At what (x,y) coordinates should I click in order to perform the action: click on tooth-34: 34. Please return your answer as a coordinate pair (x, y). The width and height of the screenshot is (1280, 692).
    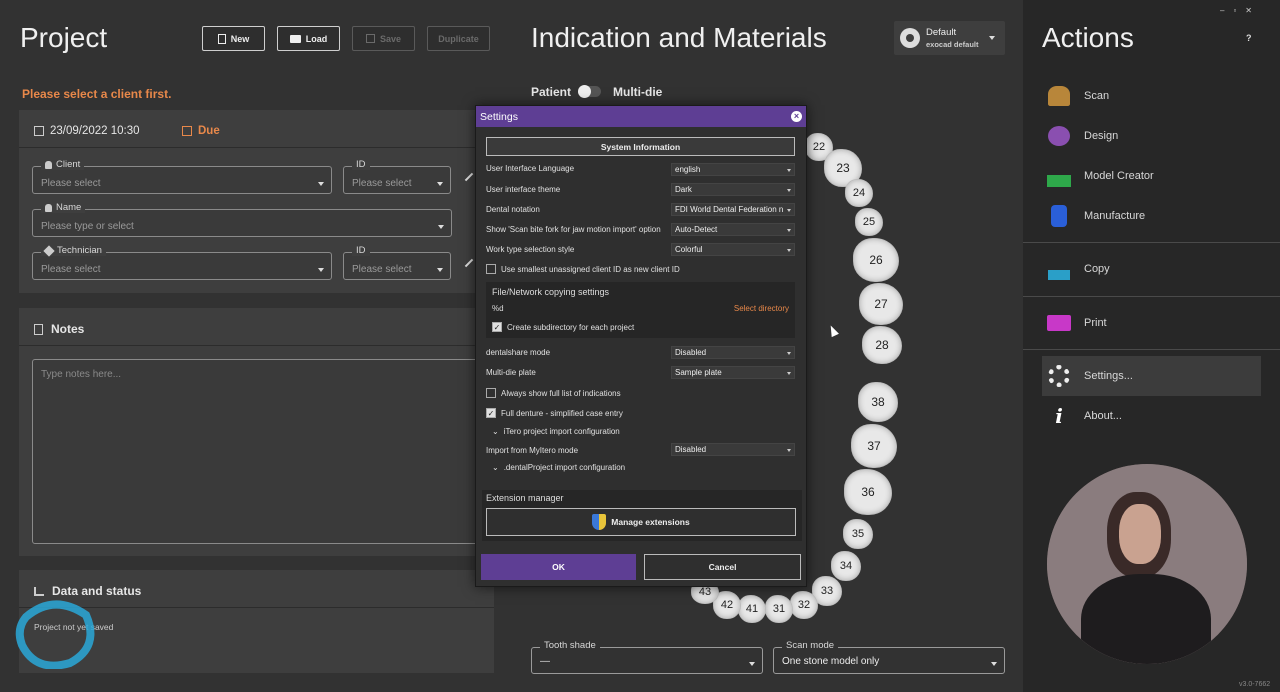
    Looking at the image, I should click on (846, 566).